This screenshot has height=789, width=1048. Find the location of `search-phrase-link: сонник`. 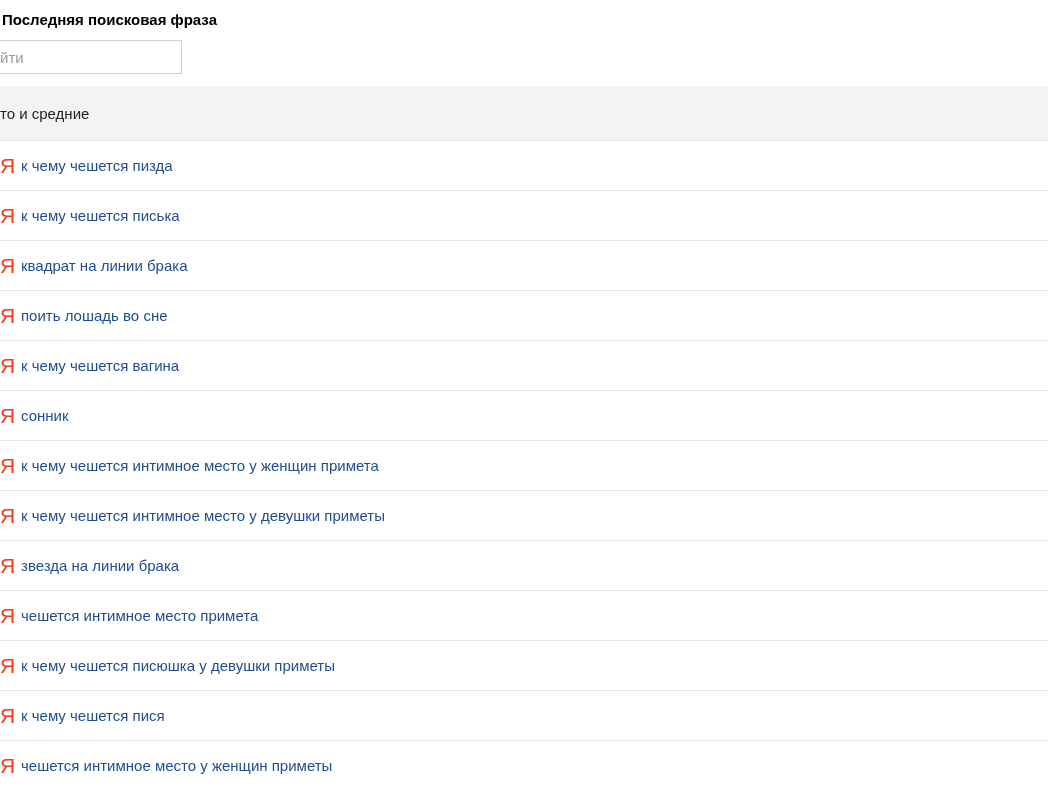

search-phrase-link: сонник is located at coordinates (45, 415).